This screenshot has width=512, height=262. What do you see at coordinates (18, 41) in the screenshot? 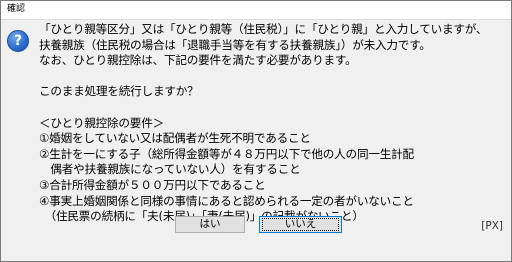
I see `question-icon: ?` at bounding box center [18, 41].